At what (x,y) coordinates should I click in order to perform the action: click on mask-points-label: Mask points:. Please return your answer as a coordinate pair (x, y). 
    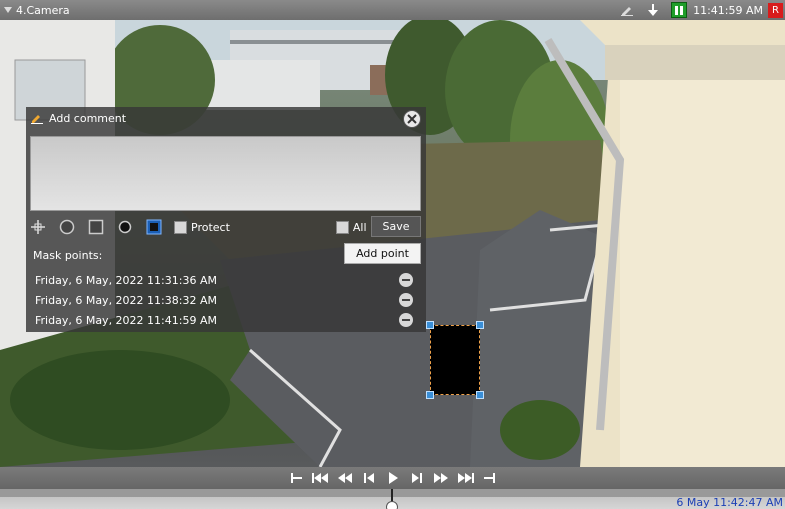
    Looking at the image, I should click on (68, 255).